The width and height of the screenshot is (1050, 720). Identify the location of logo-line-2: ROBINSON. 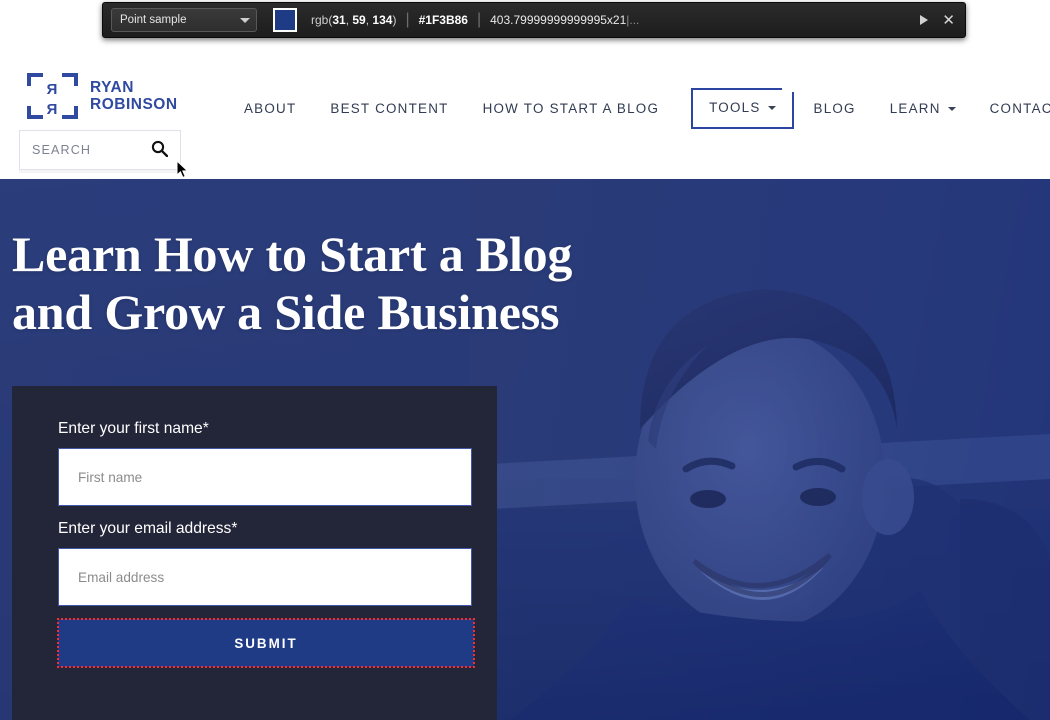
(134, 104).